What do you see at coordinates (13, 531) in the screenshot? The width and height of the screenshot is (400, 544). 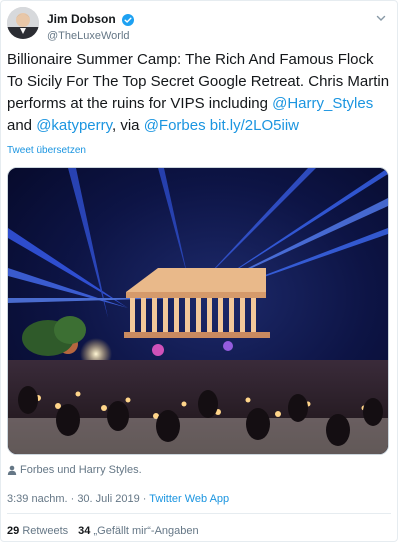 I see `retweets-count: 29` at bounding box center [13, 531].